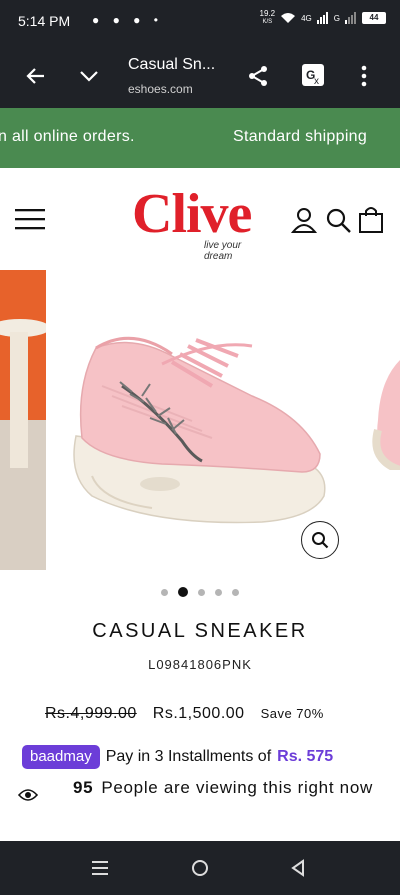 This screenshot has width=400, height=895. I want to click on carousel-pagination, so click(200, 592).